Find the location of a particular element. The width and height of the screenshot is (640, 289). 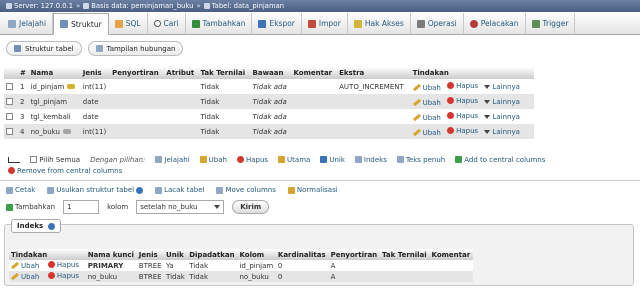

cell-default: Tidak ada is located at coordinates (271, 86).